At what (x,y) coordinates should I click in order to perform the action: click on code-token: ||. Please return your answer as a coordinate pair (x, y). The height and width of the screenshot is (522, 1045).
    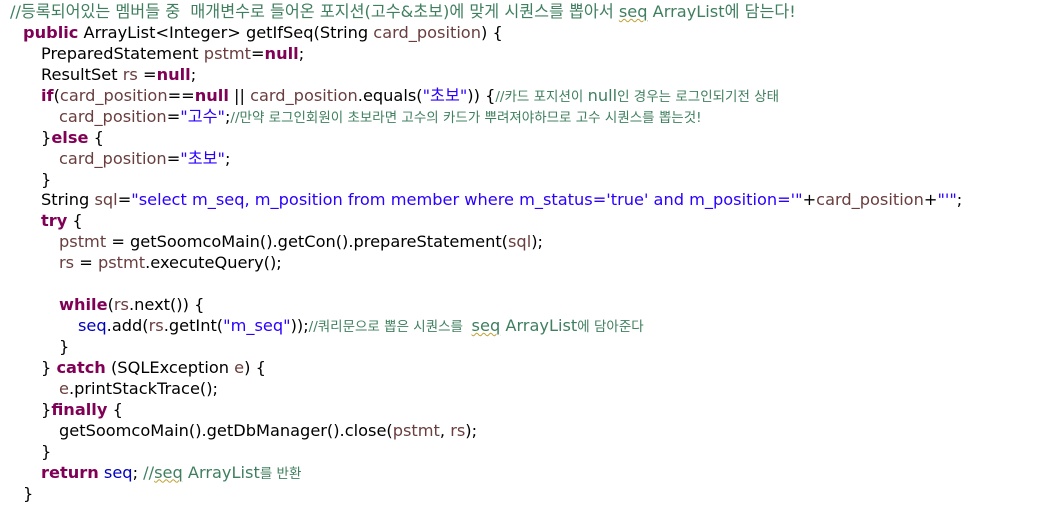
    Looking at the image, I should click on (239, 95).